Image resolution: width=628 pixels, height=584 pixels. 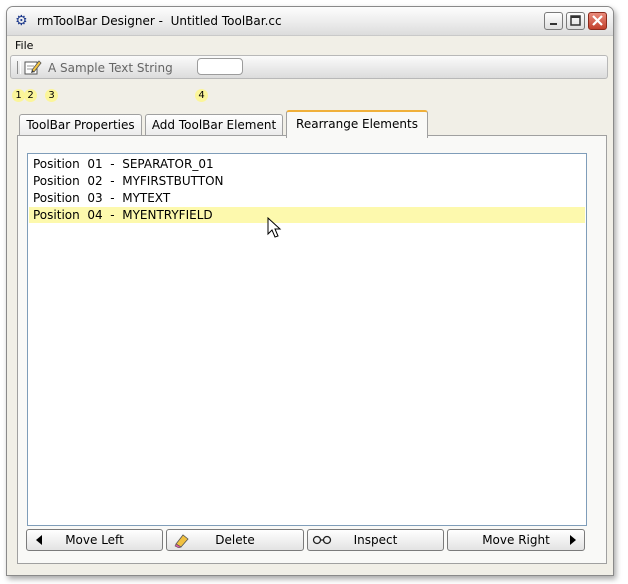 What do you see at coordinates (110, 68) in the screenshot?
I see `toolbar-sample-text: A Sample Text String` at bounding box center [110, 68].